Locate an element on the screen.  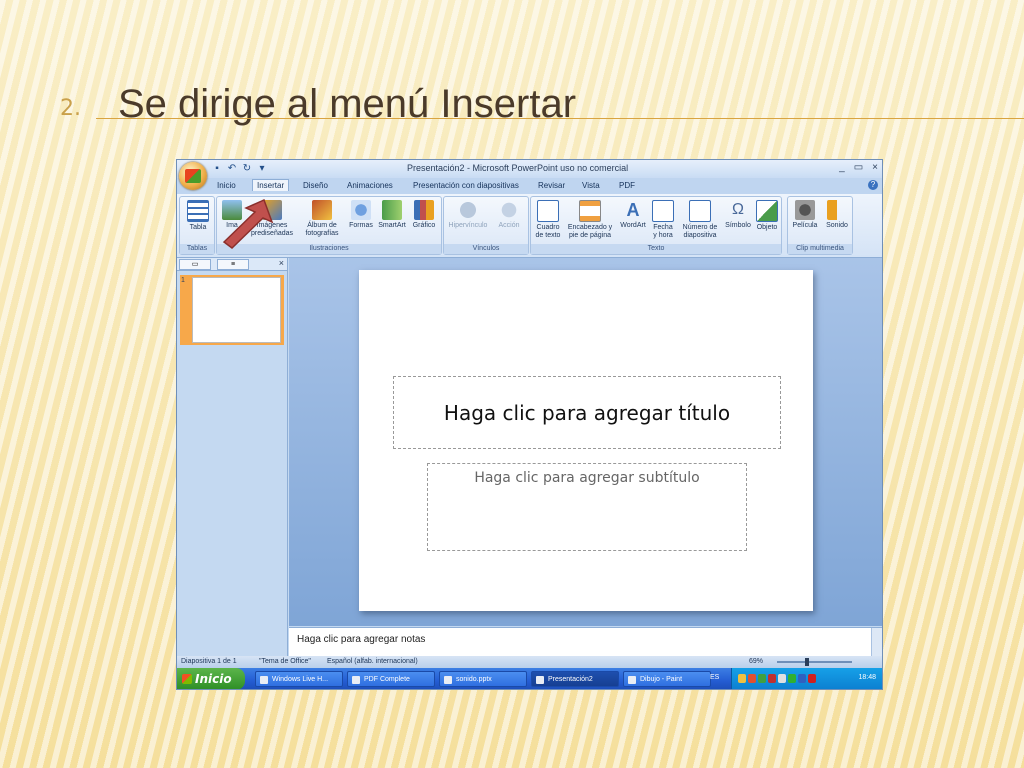
omega-icon: Ω is located at coordinates (738, 209).